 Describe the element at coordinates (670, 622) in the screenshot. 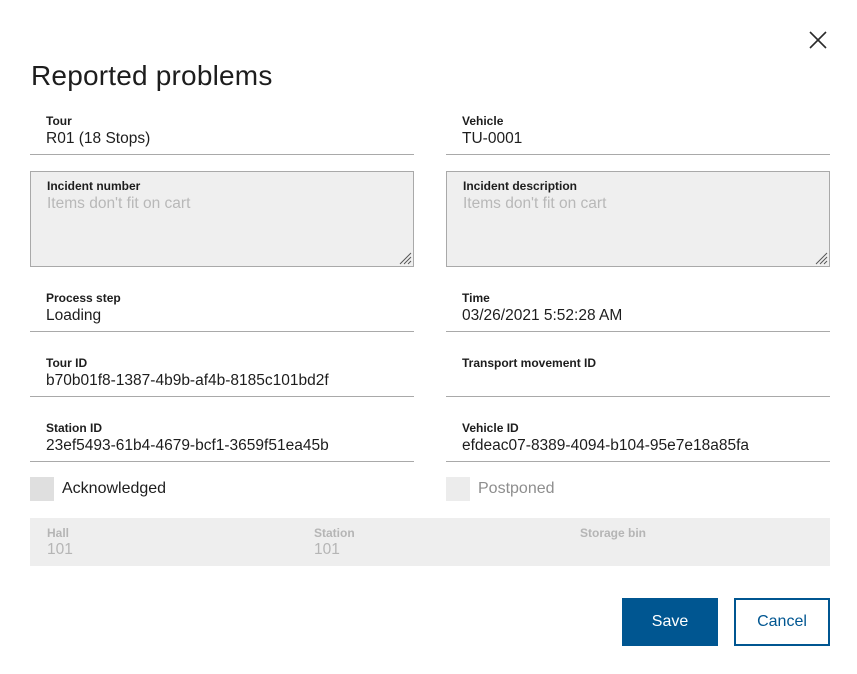

I see `save-button: Save` at that location.